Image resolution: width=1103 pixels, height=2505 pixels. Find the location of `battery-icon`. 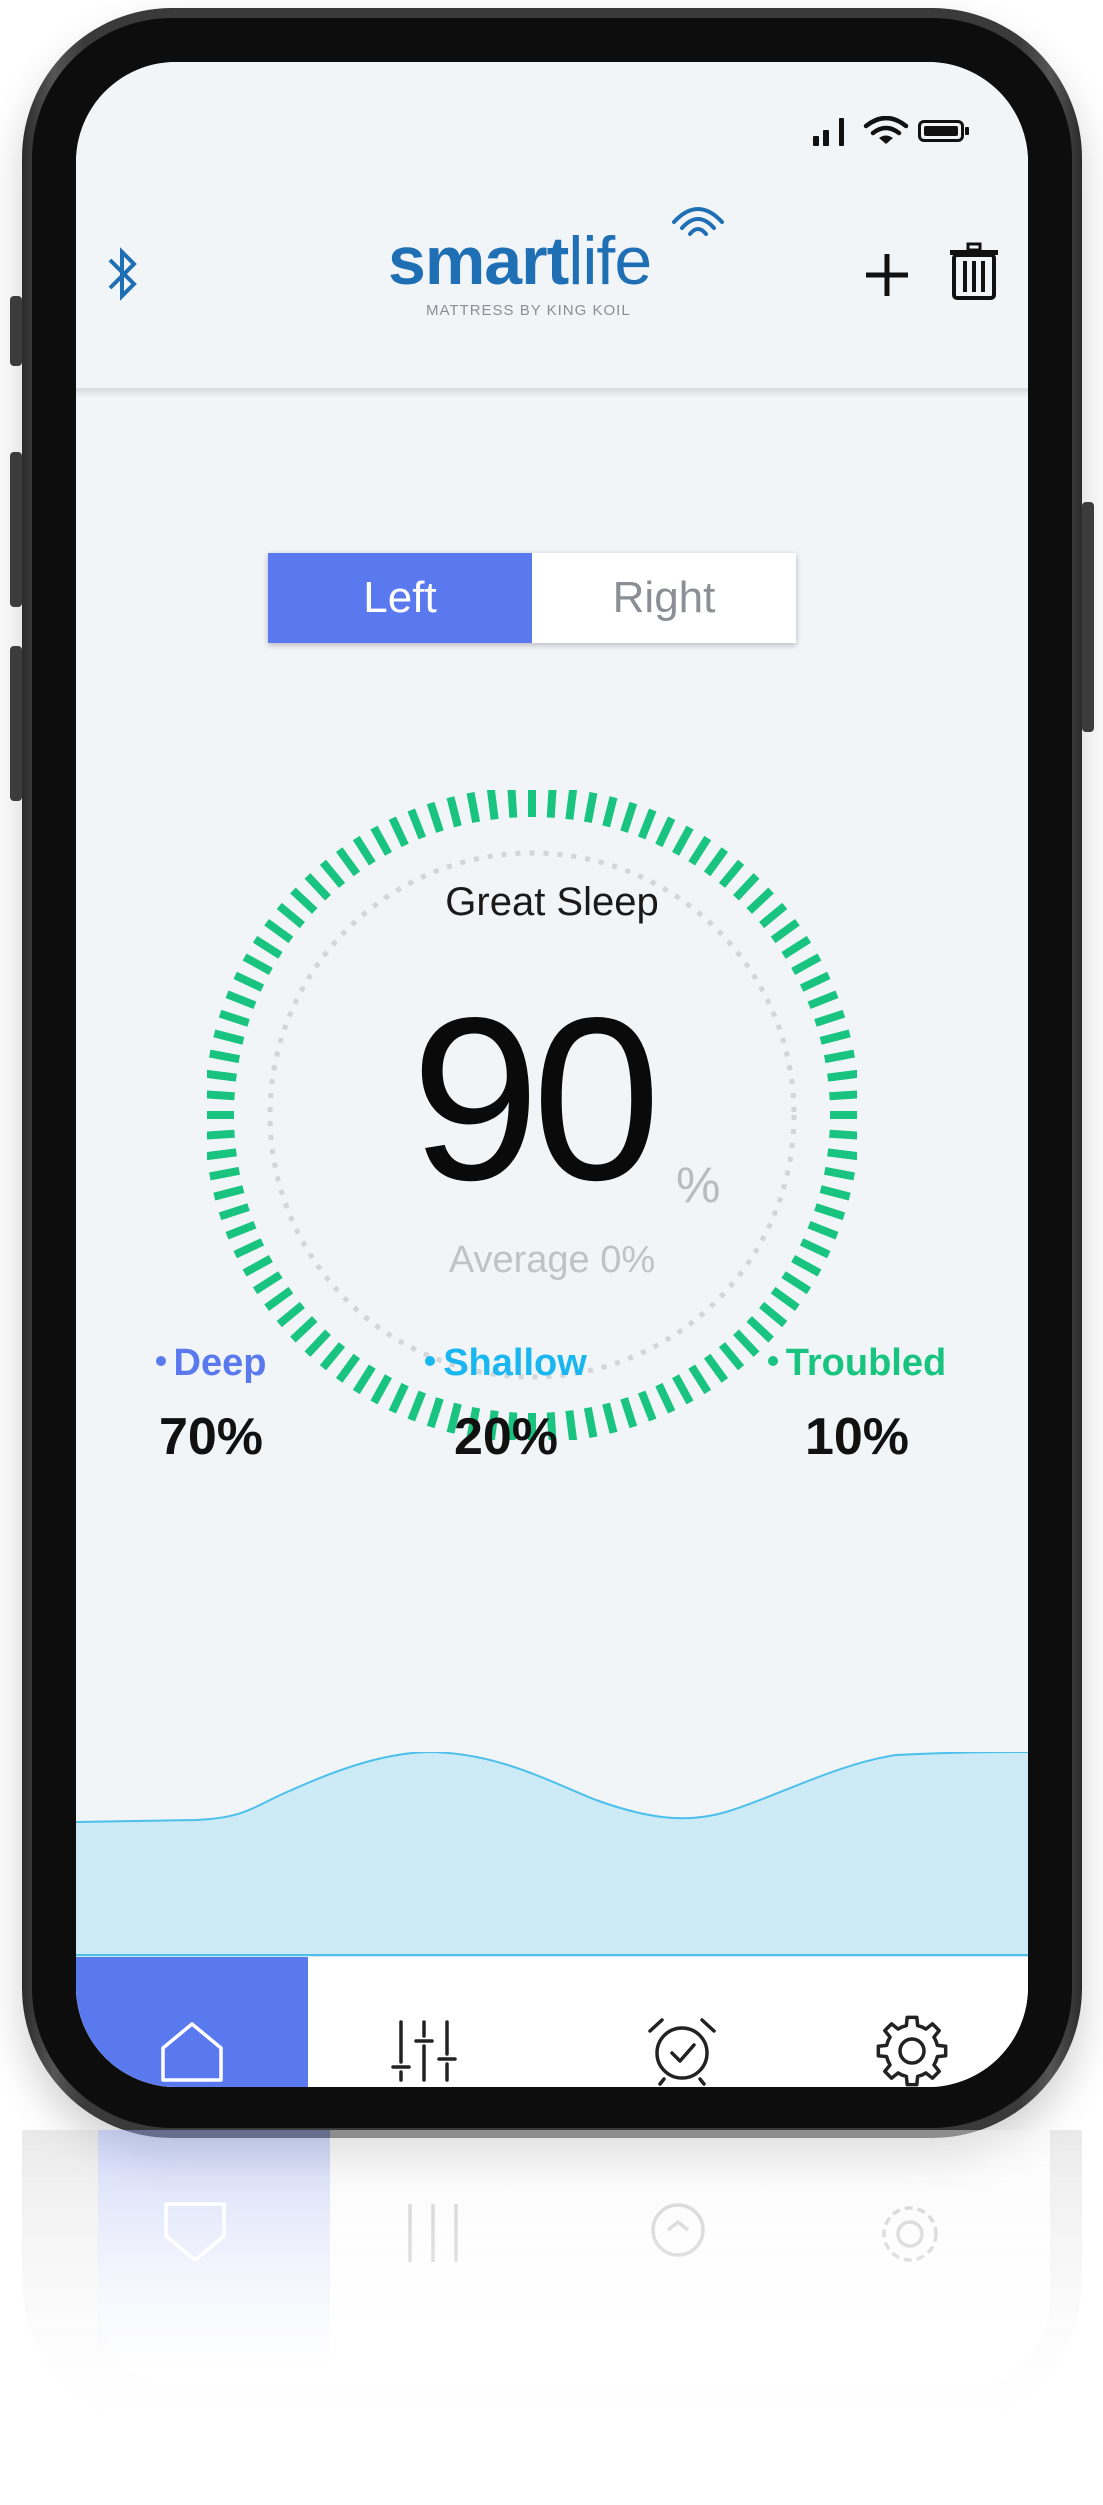

battery-icon is located at coordinates (941, 131).